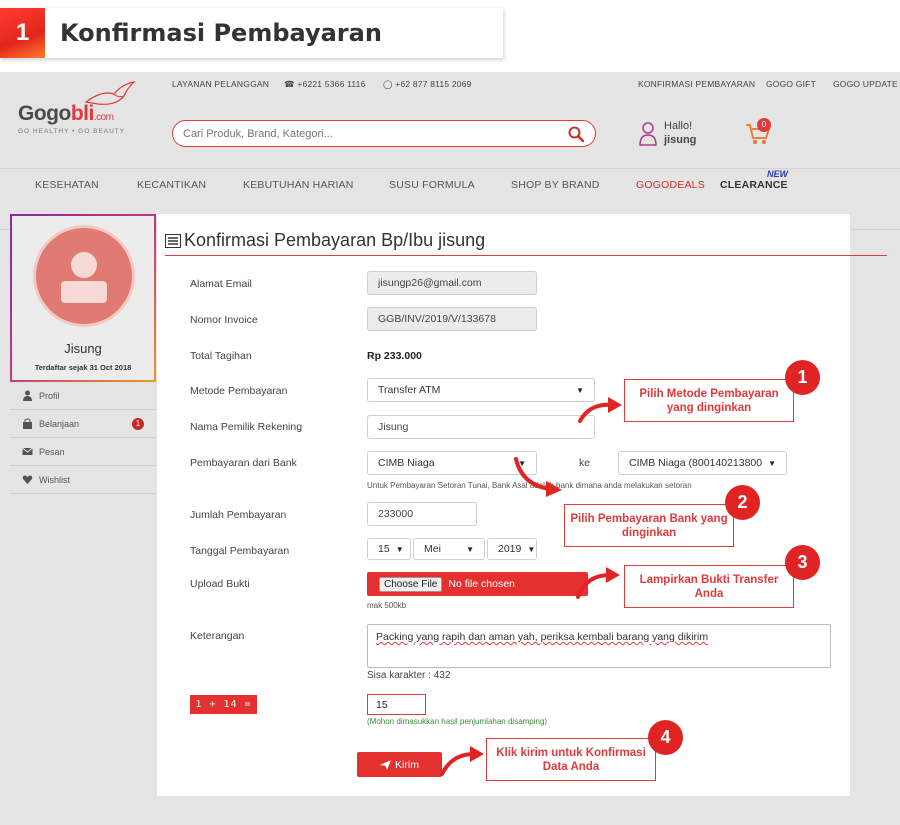 The height and width of the screenshot is (825, 900). What do you see at coordinates (239, 391) in the screenshot?
I see `payment-method-label: Metode Pembayaran` at bounding box center [239, 391].